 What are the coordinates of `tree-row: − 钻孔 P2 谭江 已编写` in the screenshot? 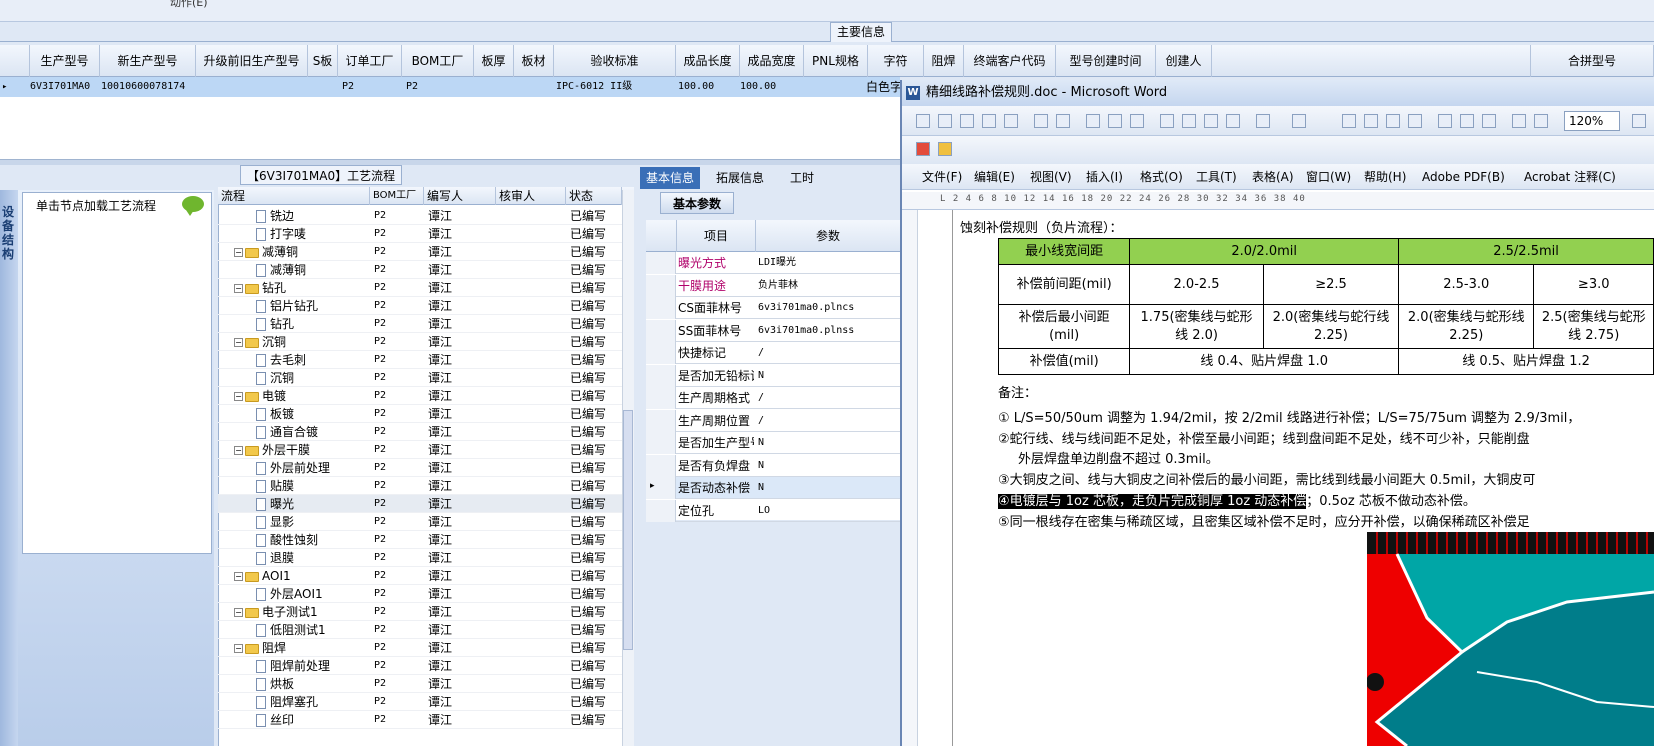 It's located at (420, 288).